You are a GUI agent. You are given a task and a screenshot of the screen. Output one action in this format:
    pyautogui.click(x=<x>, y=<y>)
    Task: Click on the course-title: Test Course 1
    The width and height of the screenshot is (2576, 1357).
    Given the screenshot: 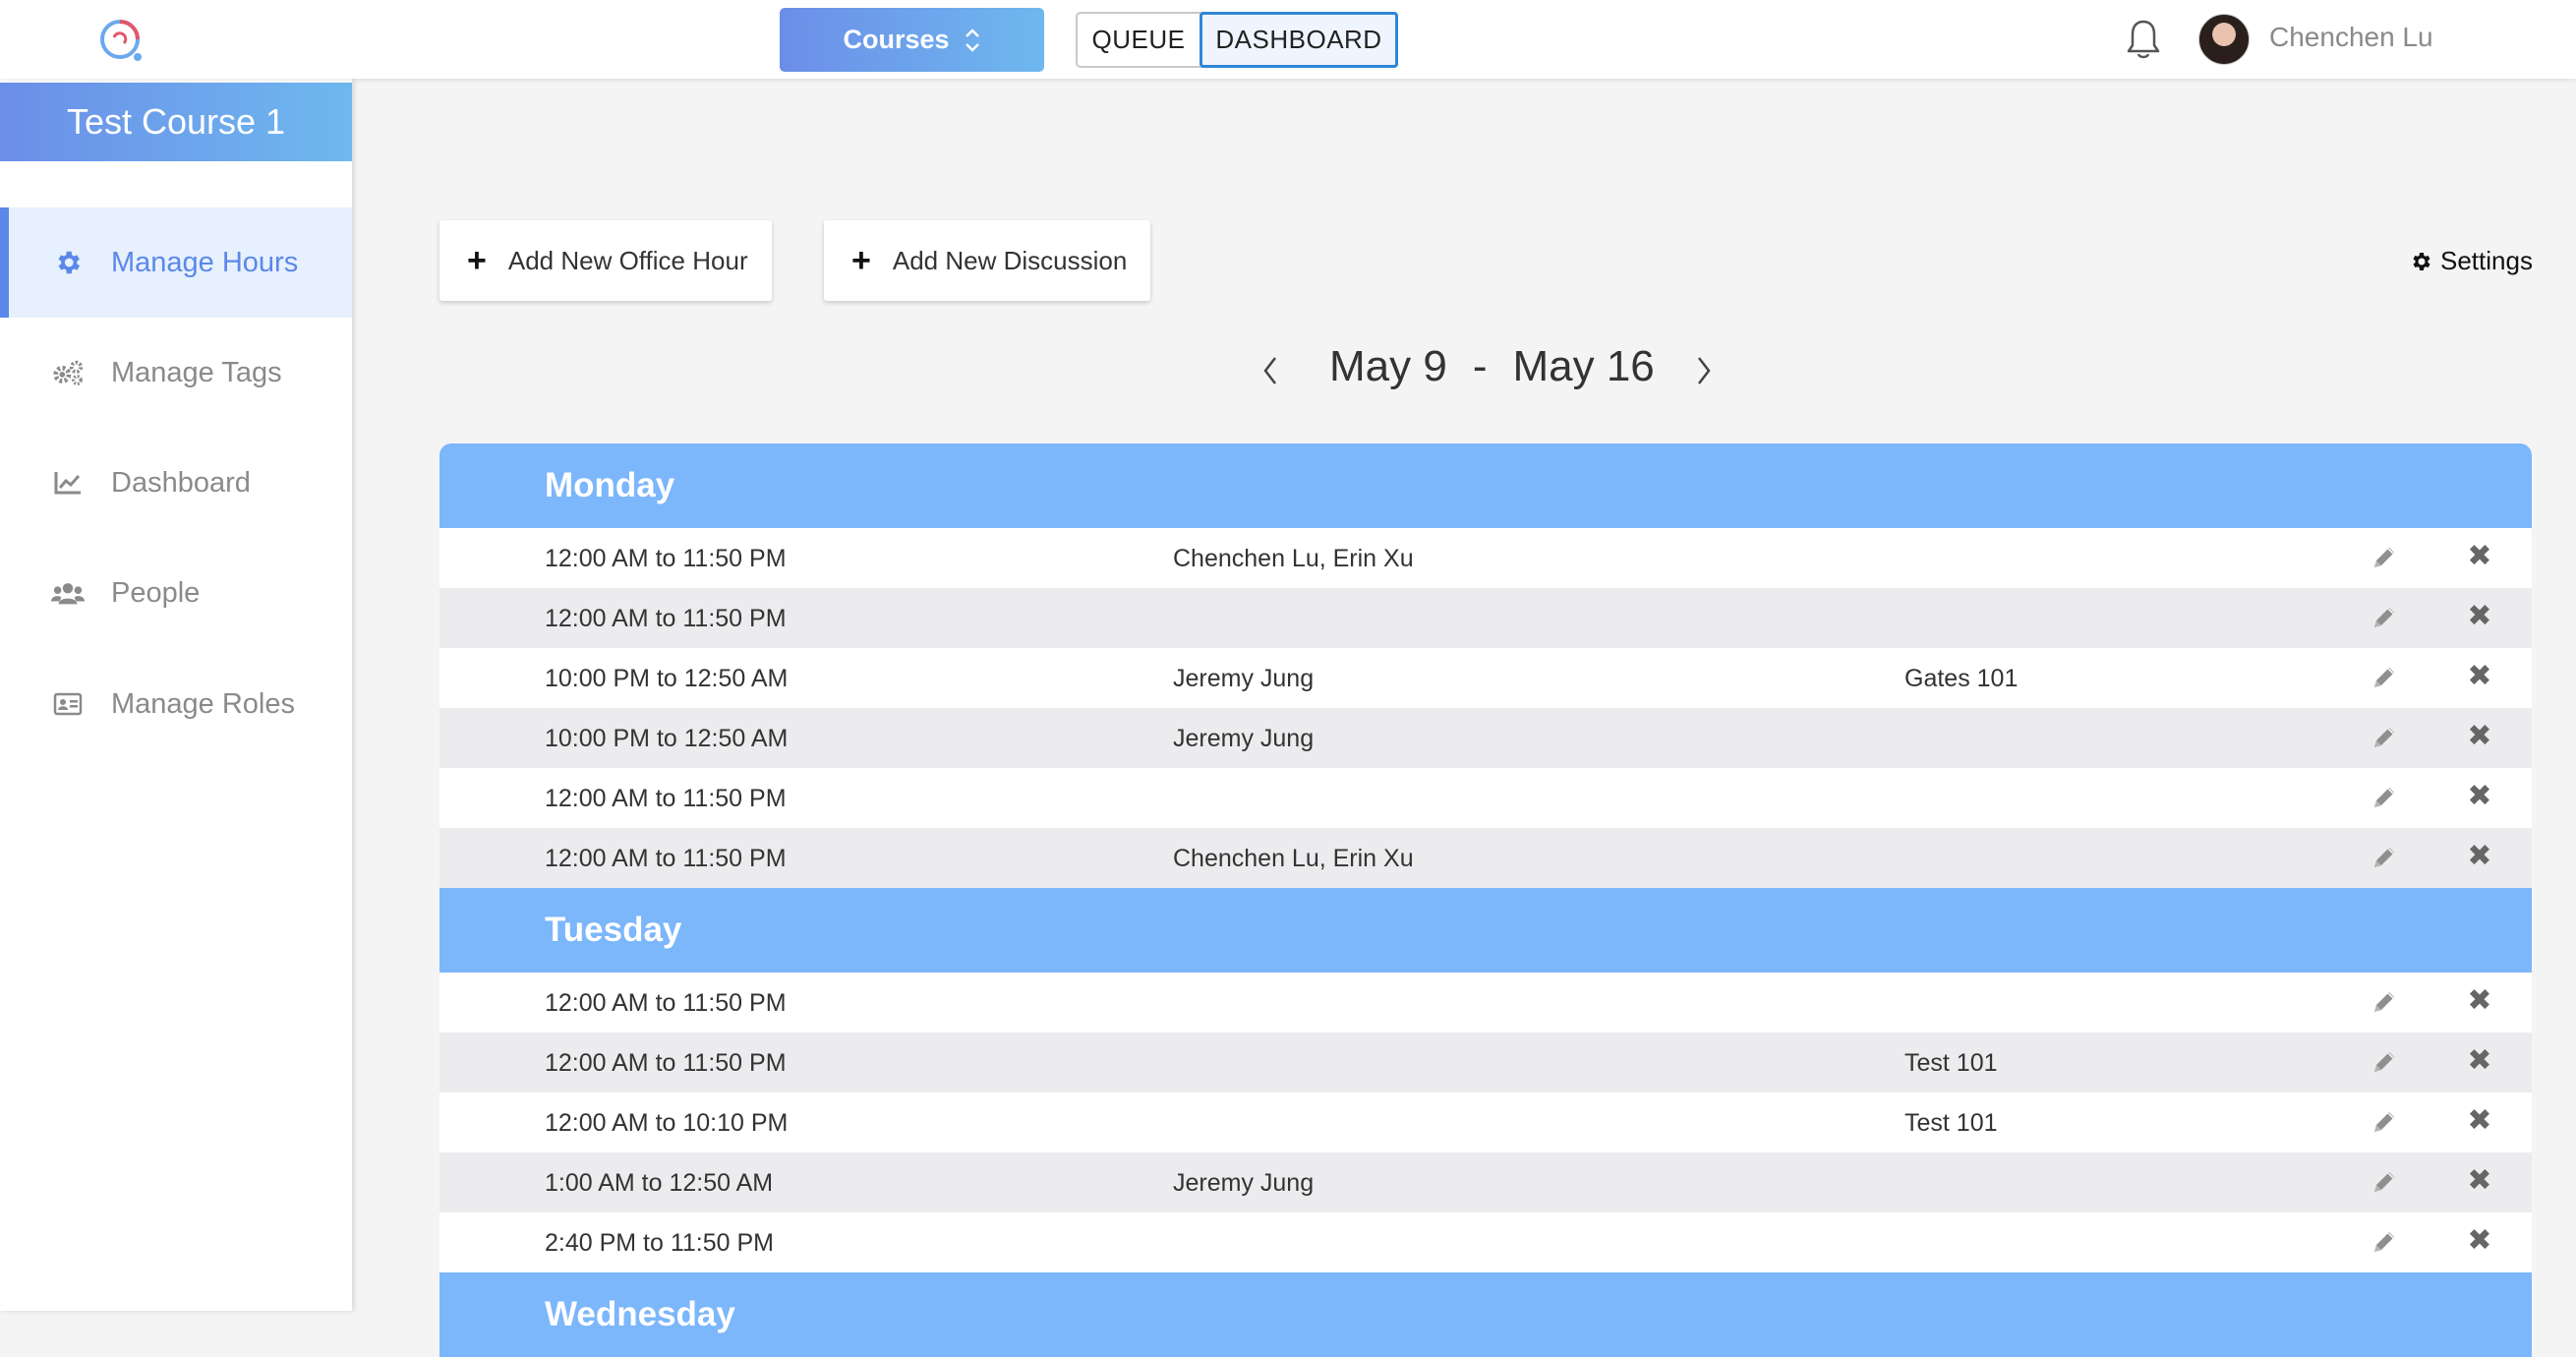 What is the action you would take?
    pyautogui.click(x=176, y=122)
    